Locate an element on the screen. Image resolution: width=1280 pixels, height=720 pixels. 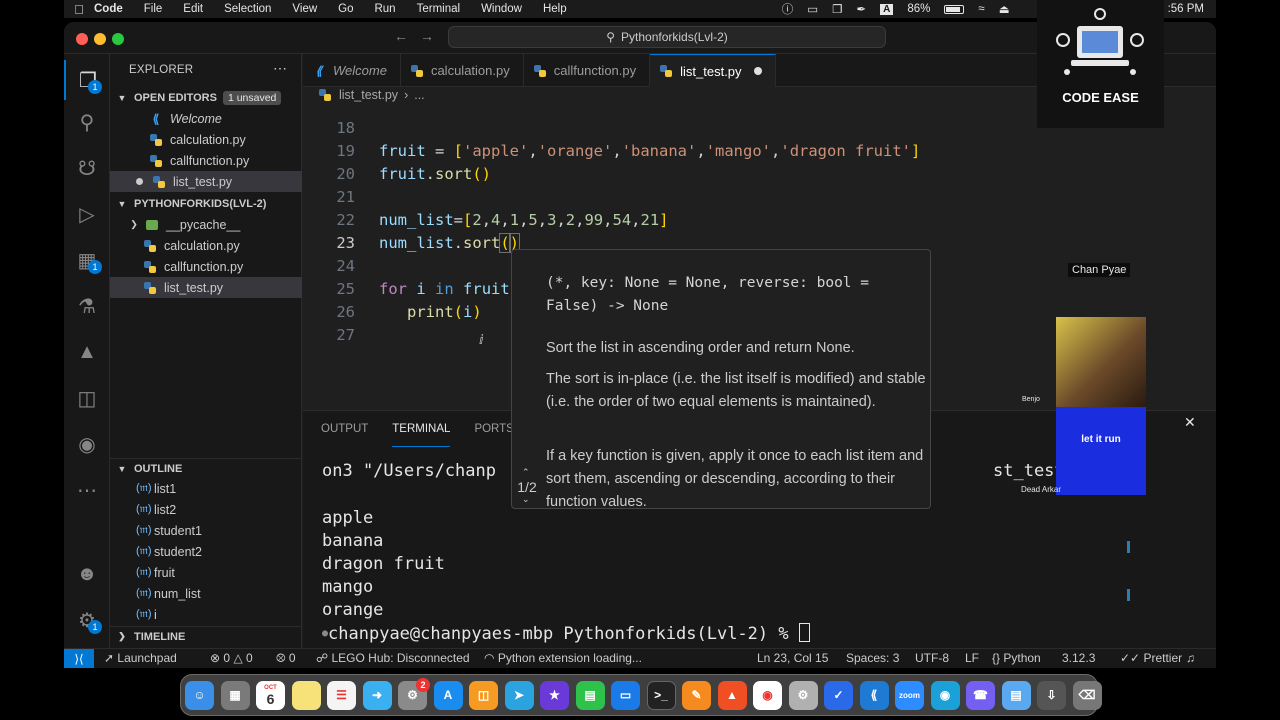
tab-welcome: ⟪ Welcome is located at coordinates (352, 70).